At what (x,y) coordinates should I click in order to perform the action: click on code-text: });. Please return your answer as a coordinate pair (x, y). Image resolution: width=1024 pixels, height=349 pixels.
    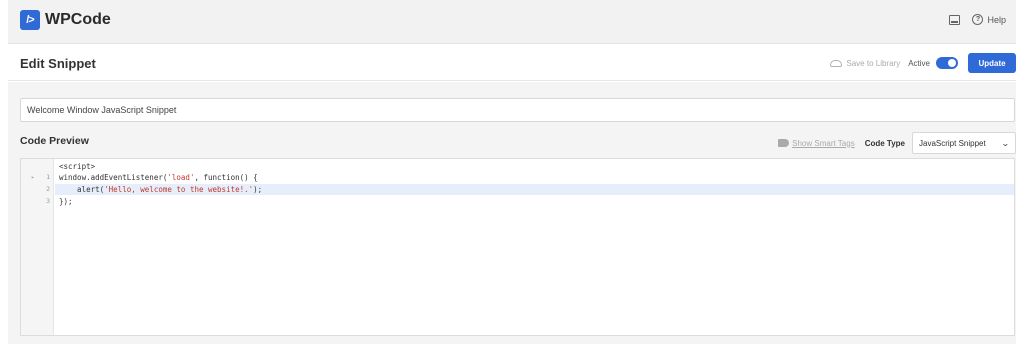
    Looking at the image, I should click on (66, 201).